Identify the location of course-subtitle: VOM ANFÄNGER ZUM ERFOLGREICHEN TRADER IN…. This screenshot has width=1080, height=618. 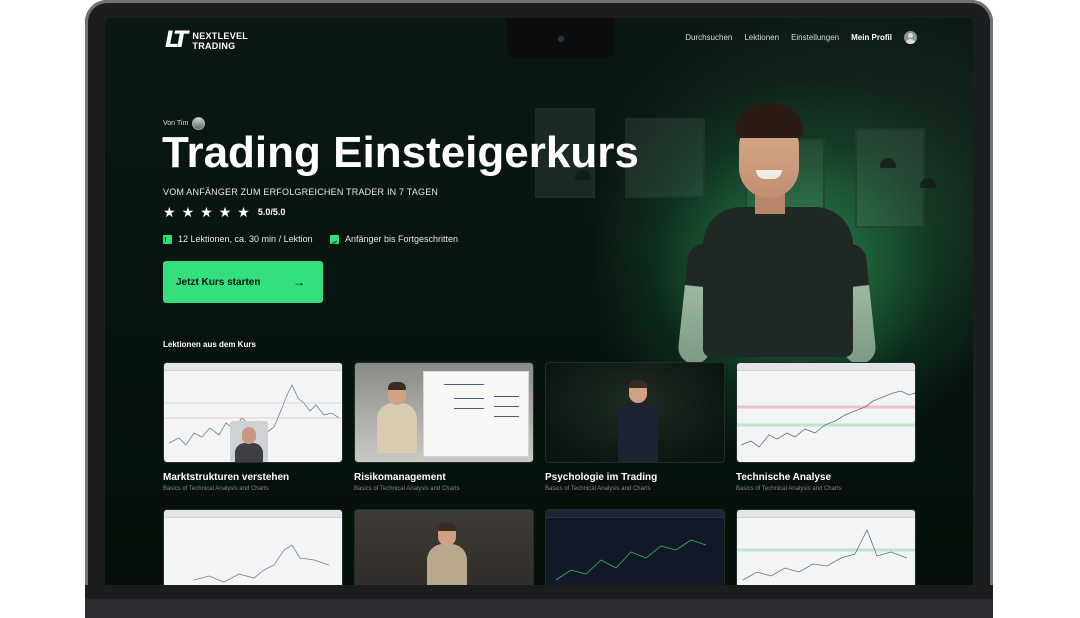
(301, 192).